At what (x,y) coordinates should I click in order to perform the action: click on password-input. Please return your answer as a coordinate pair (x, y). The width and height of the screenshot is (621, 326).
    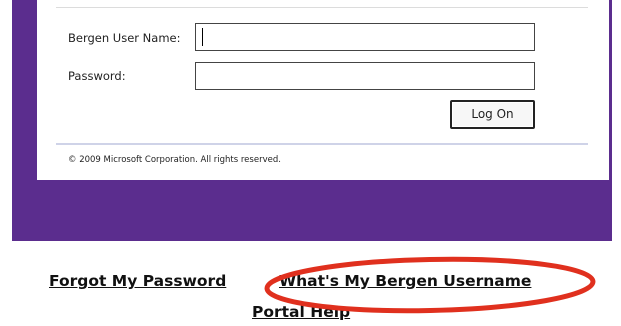
    Looking at the image, I should click on (365, 76).